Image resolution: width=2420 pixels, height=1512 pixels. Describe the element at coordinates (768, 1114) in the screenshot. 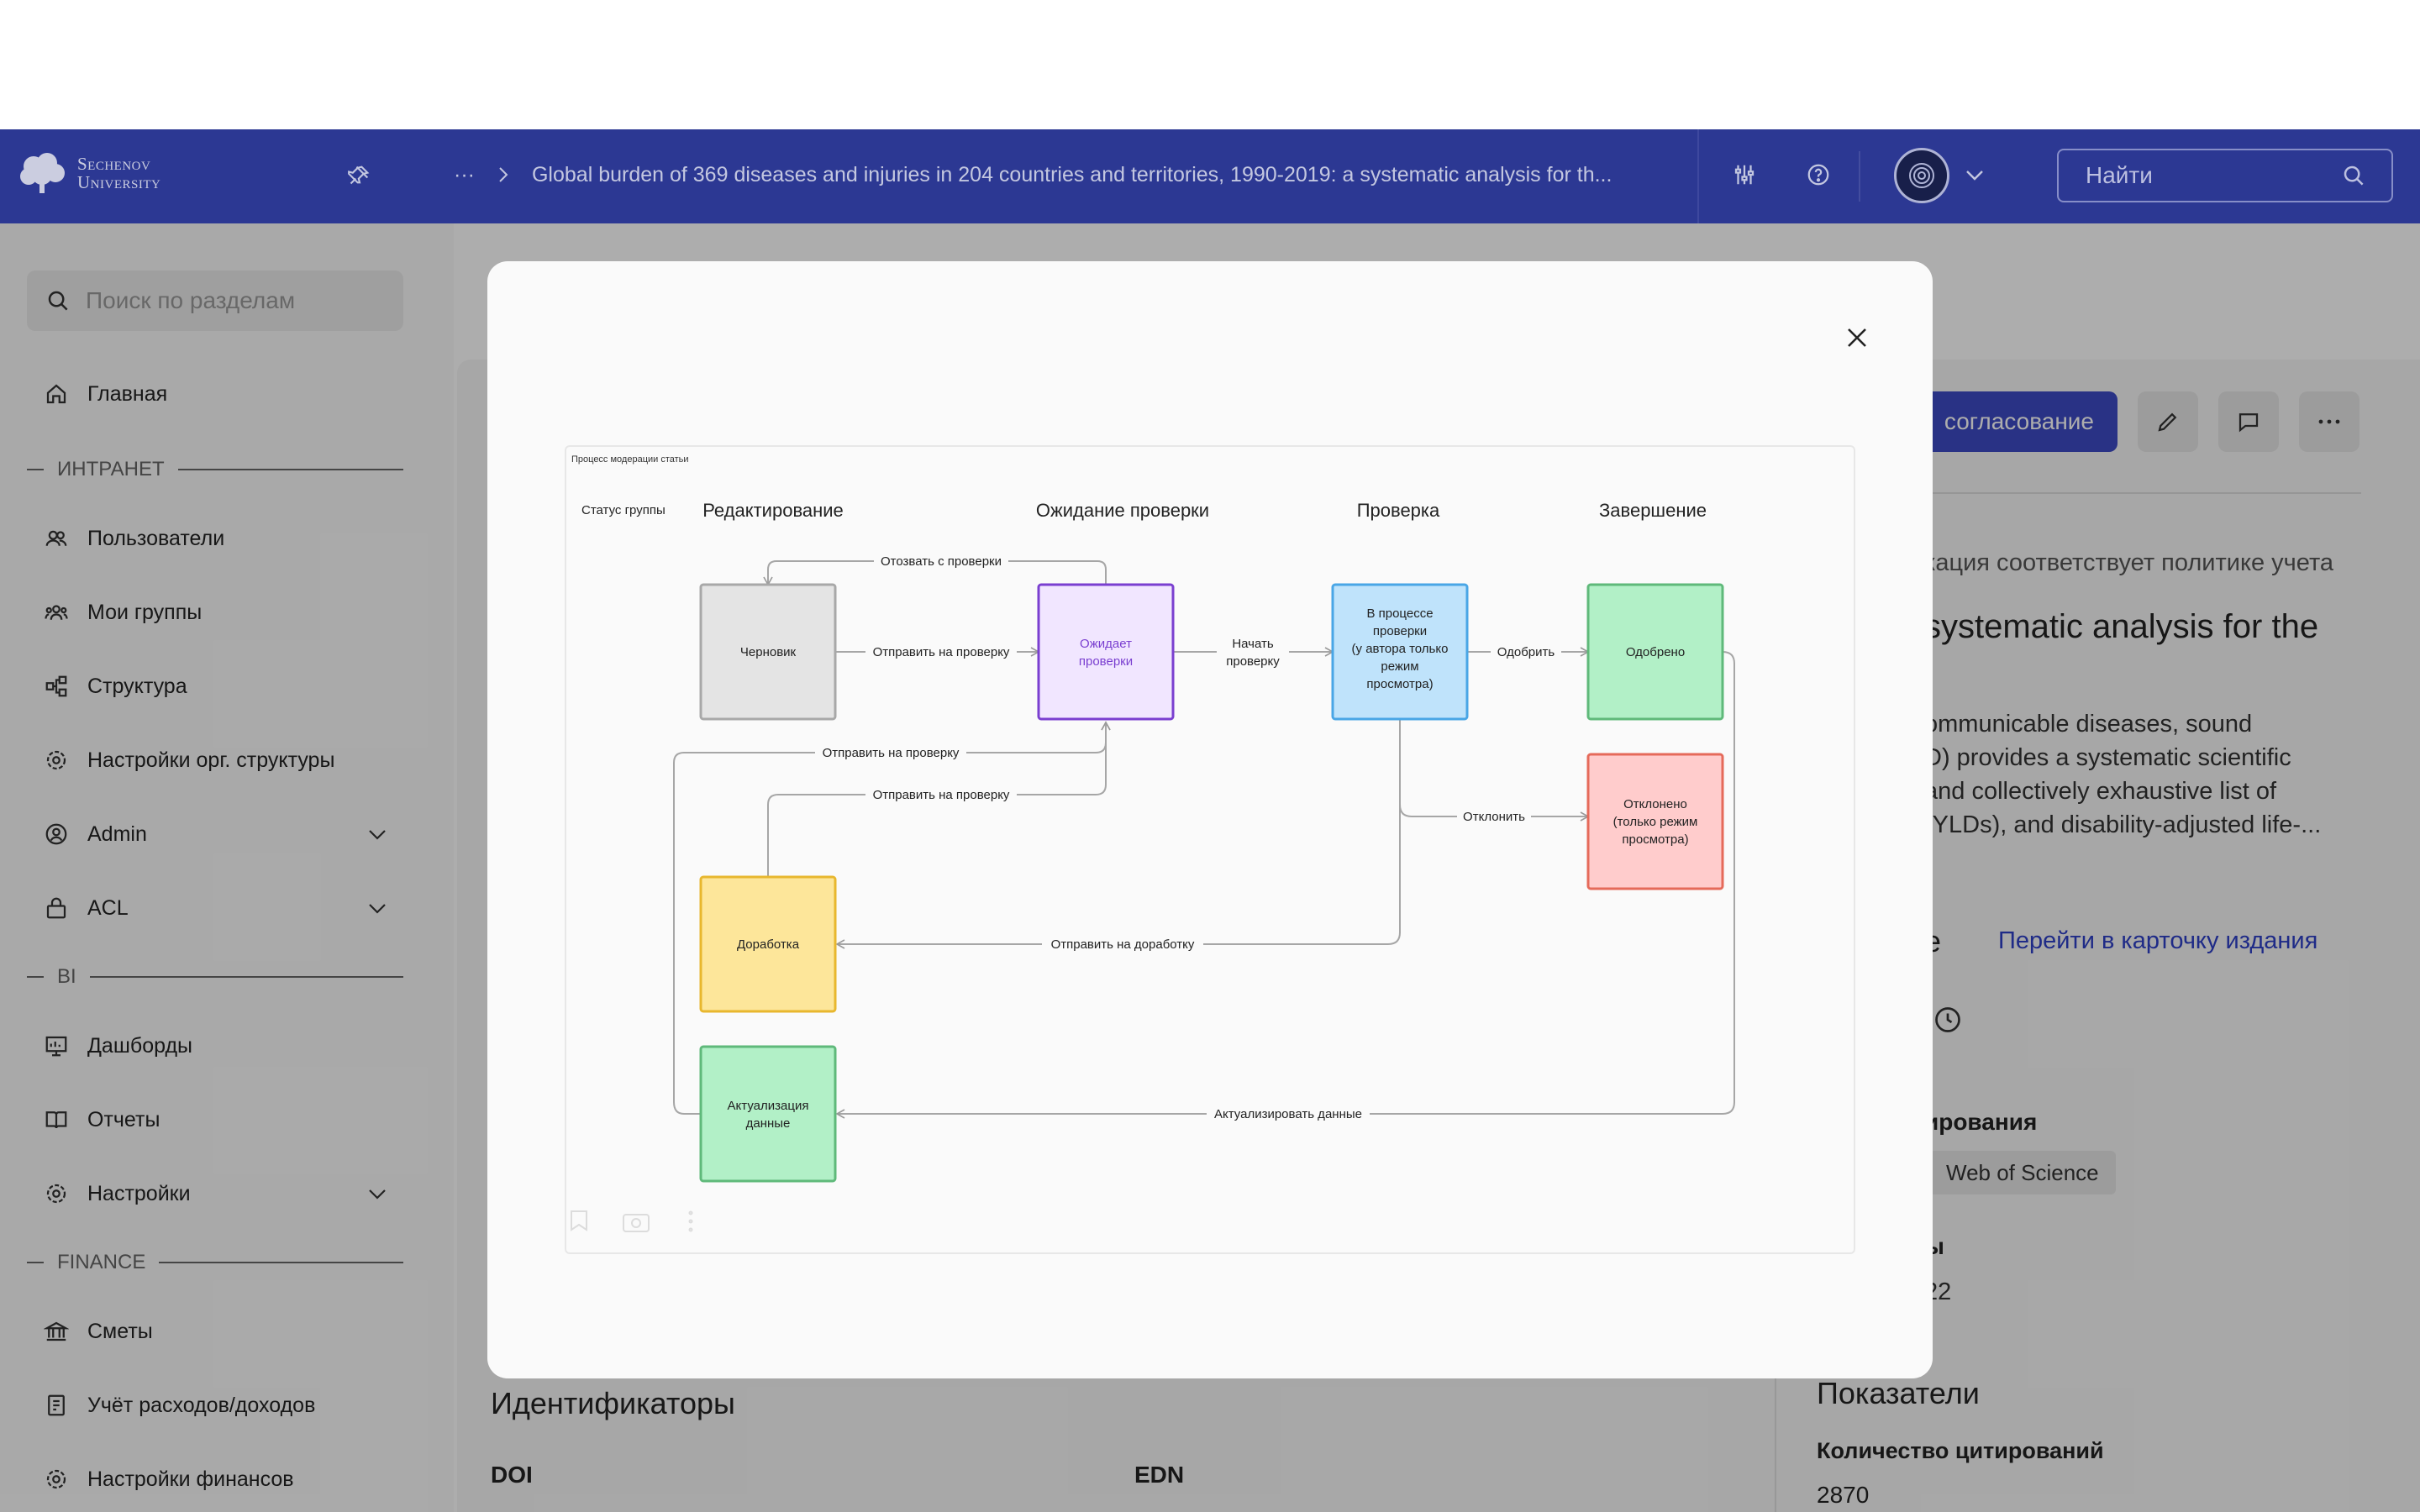

I see `node-update: Актуализация данные` at that location.